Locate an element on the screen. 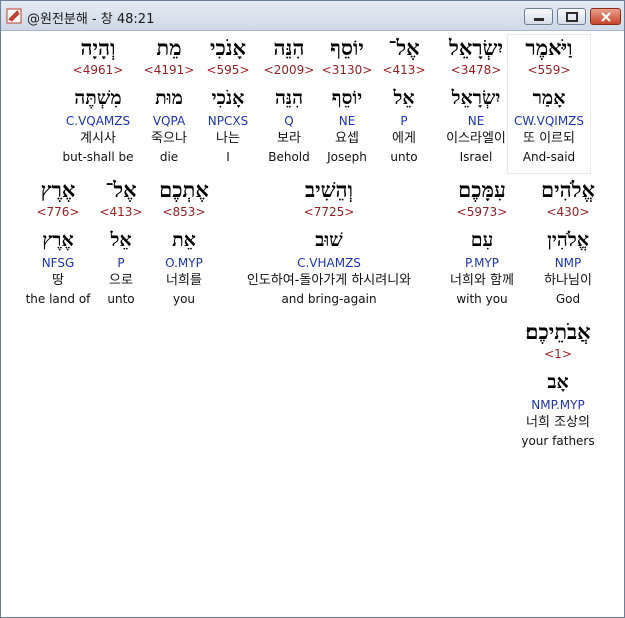 Image resolution: width=625 pixels, height=618 pixels. lemma: עִם is located at coordinates (482, 240).